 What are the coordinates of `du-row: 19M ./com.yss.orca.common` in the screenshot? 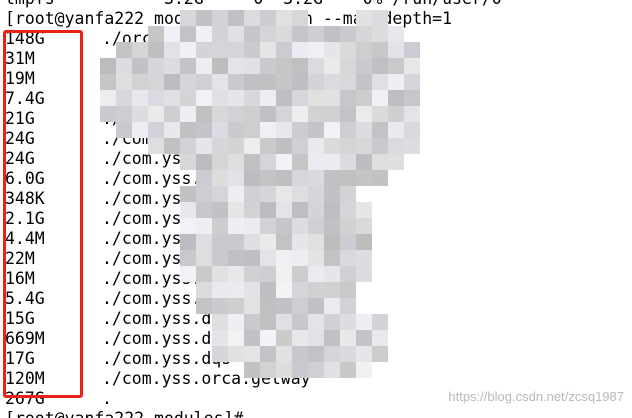 It's located at (253, 79).